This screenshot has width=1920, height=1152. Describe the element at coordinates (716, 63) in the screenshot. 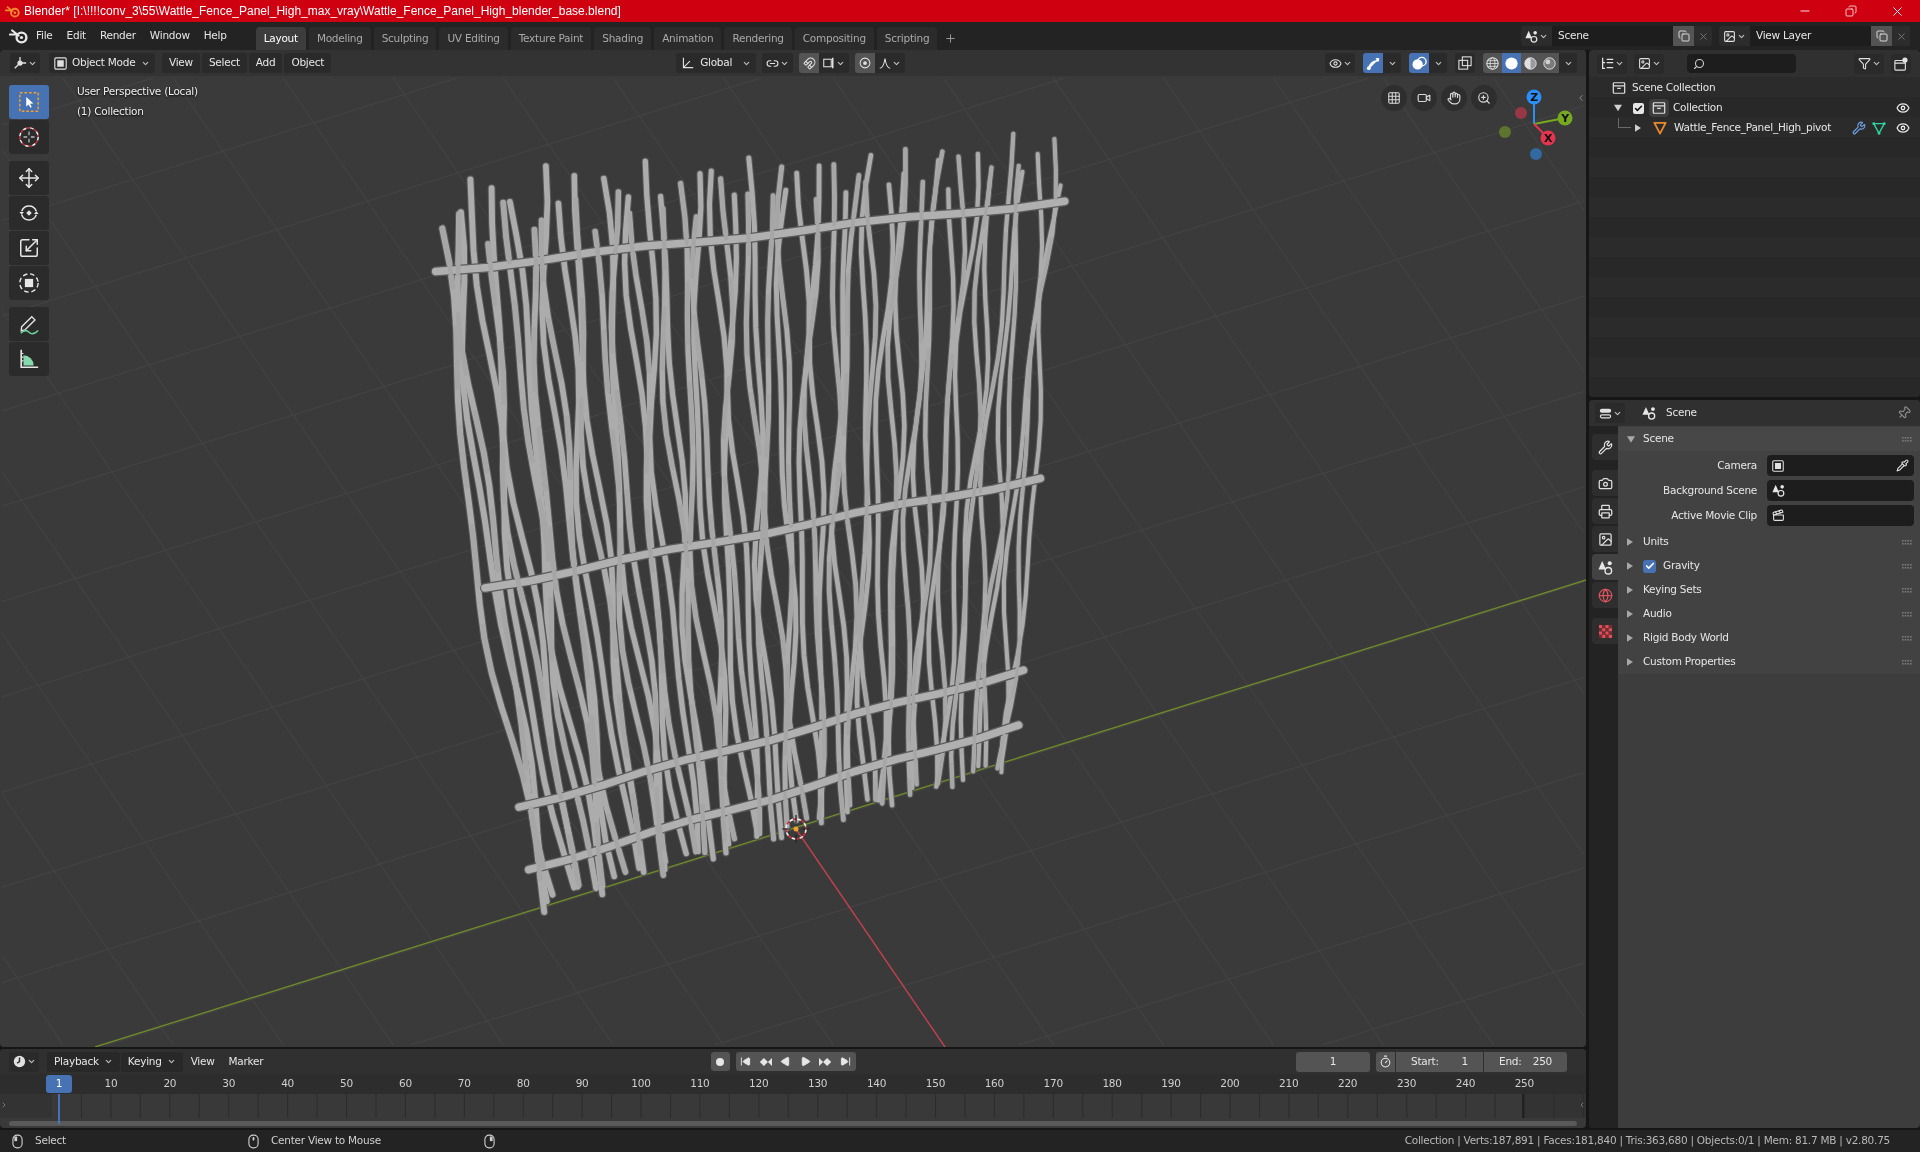

I see `orientation-dropdown: Global` at that location.